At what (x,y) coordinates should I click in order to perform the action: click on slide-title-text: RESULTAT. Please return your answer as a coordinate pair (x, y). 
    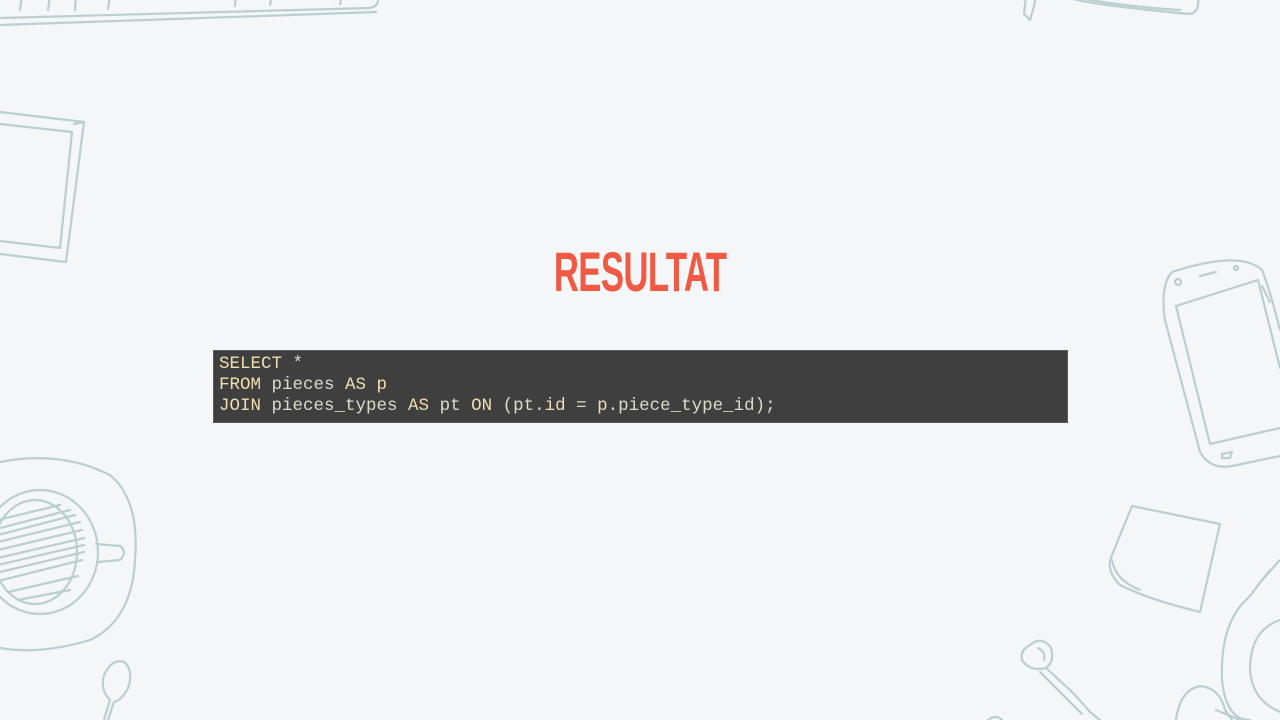
    Looking at the image, I should click on (640, 271).